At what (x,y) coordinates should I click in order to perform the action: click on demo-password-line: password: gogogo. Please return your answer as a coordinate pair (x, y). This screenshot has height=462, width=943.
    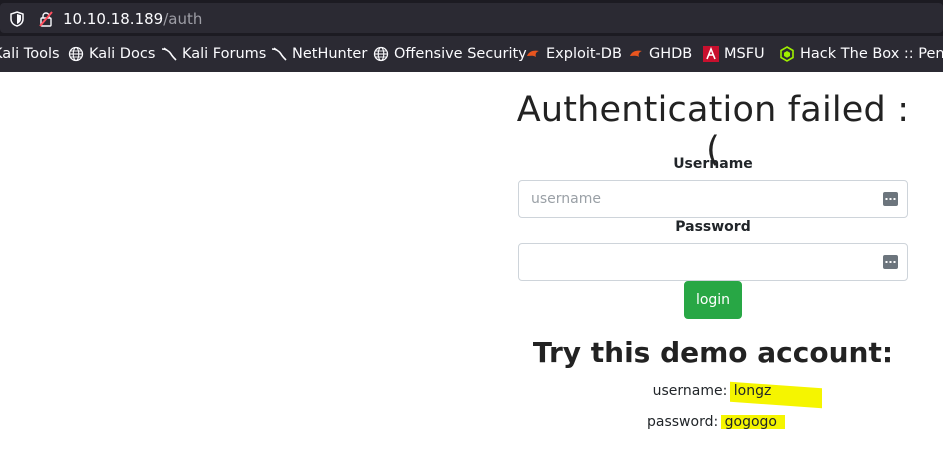
    Looking at the image, I should click on (713, 422).